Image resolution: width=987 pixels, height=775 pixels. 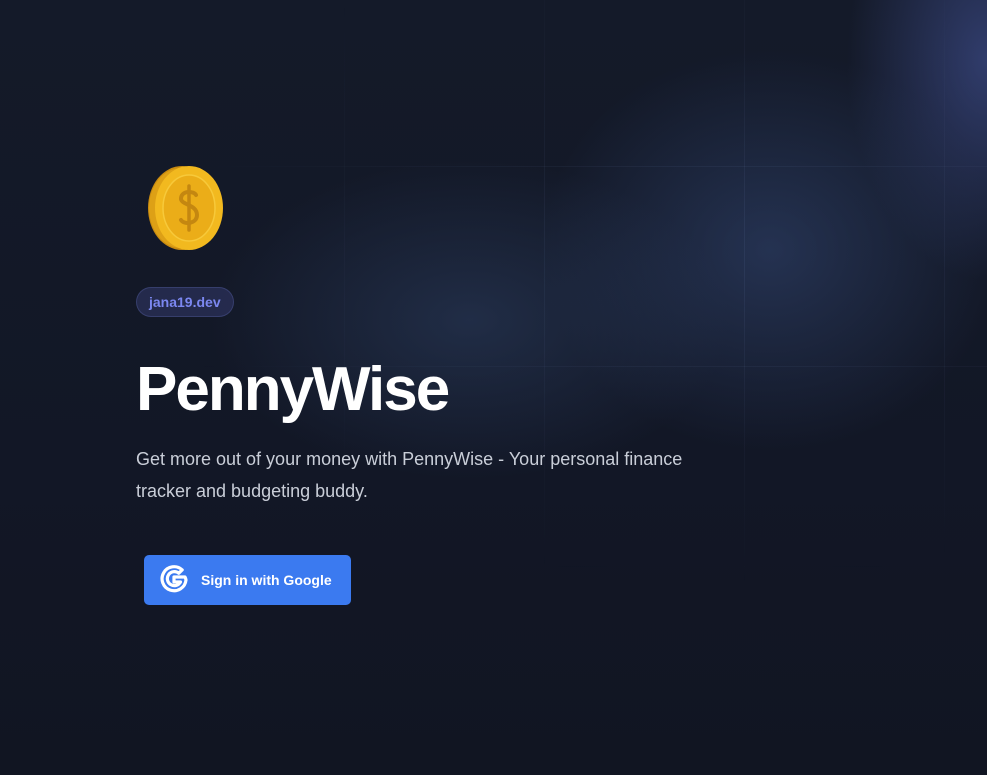 What do you see at coordinates (185, 208) in the screenshot?
I see `coin-dollar-icon` at bounding box center [185, 208].